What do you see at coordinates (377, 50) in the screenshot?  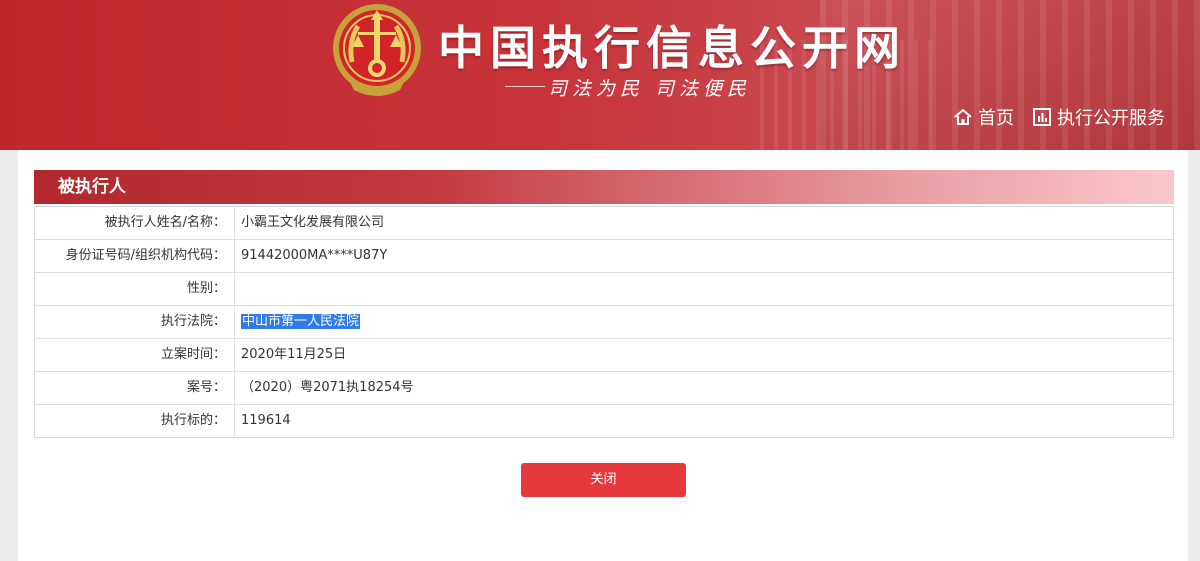 I see `court-emblem-icon` at bounding box center [377, 50].